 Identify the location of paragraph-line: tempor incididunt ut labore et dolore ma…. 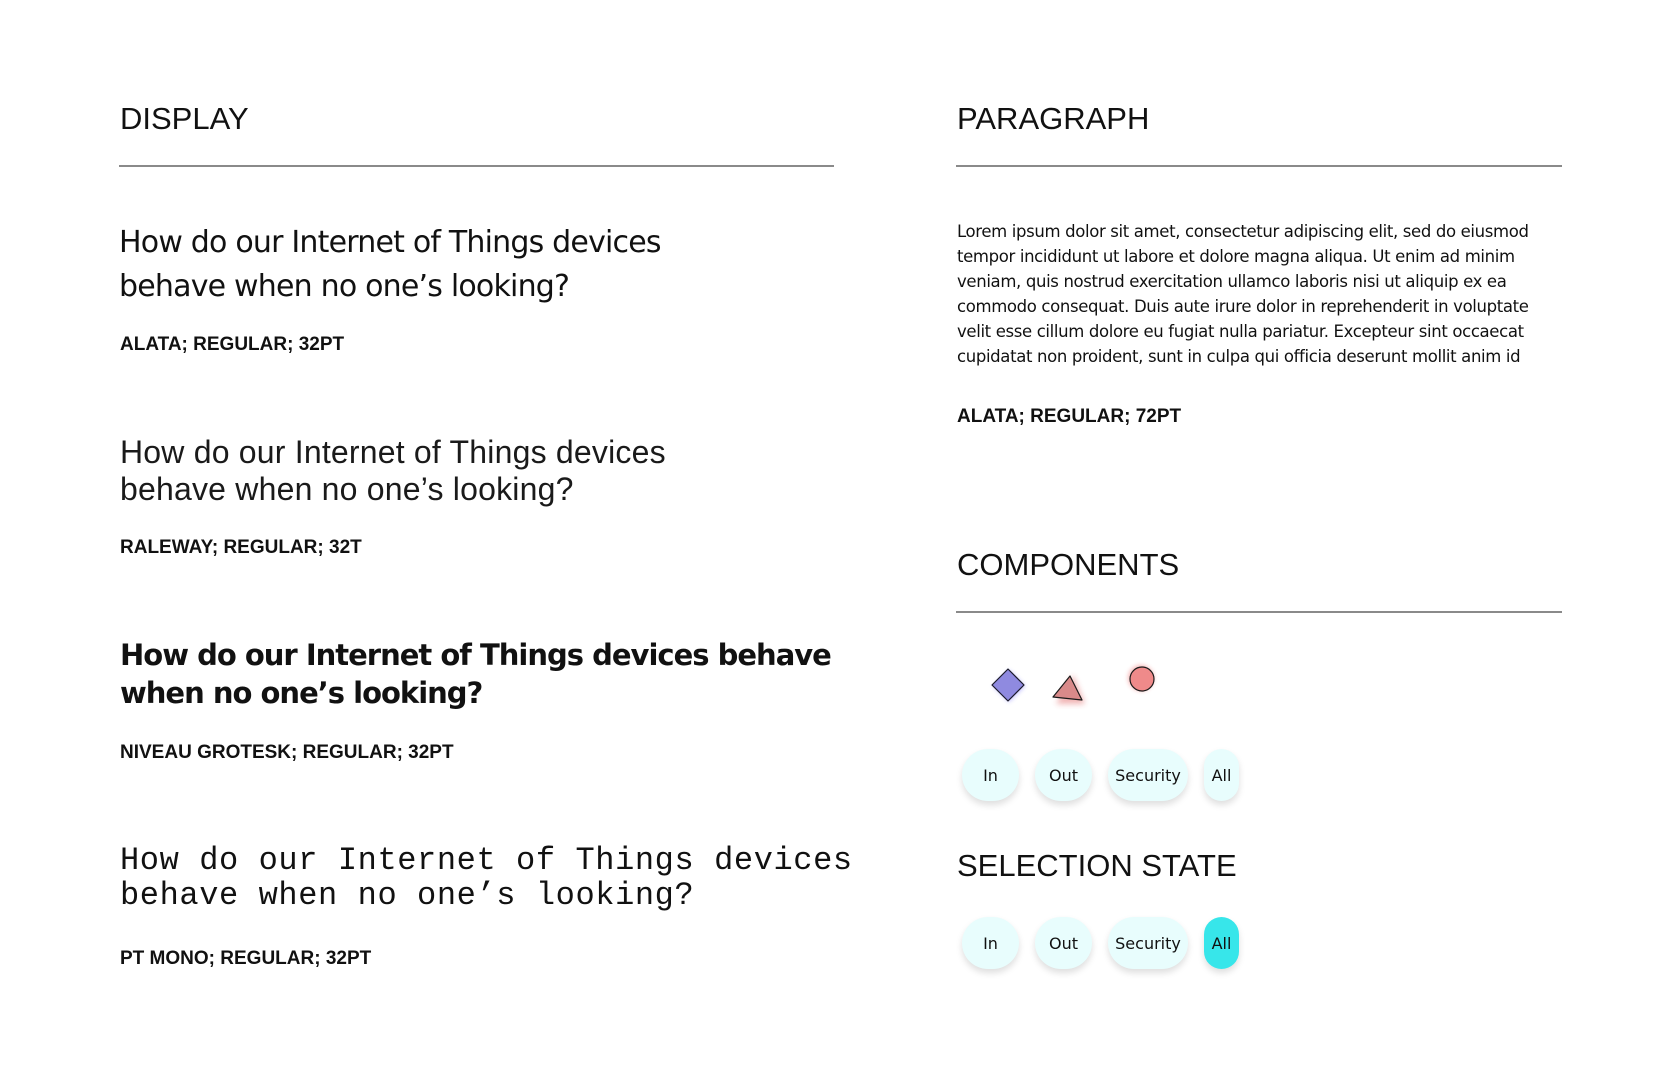
(1236, 256).